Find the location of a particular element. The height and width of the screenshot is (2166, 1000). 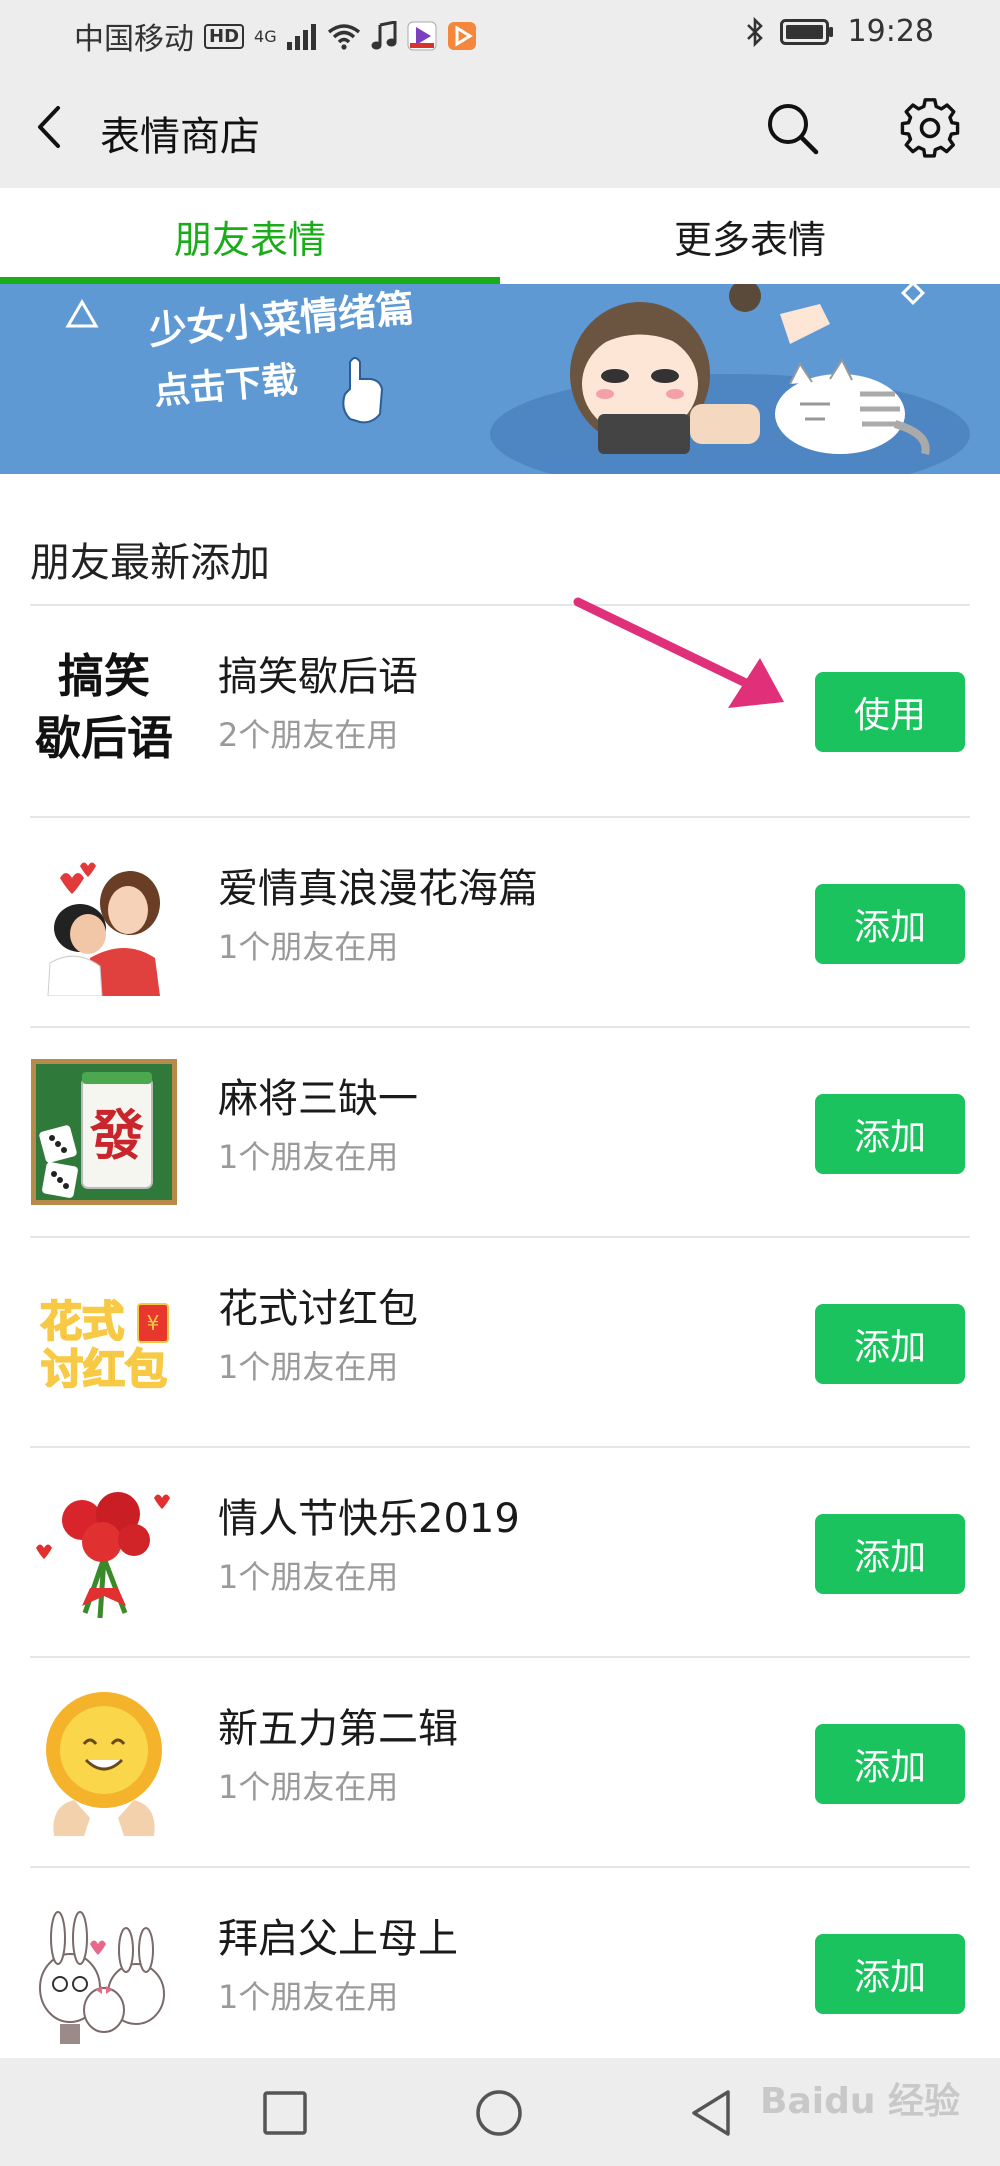

hd-badge: HD is located at coordinates (224, 36).